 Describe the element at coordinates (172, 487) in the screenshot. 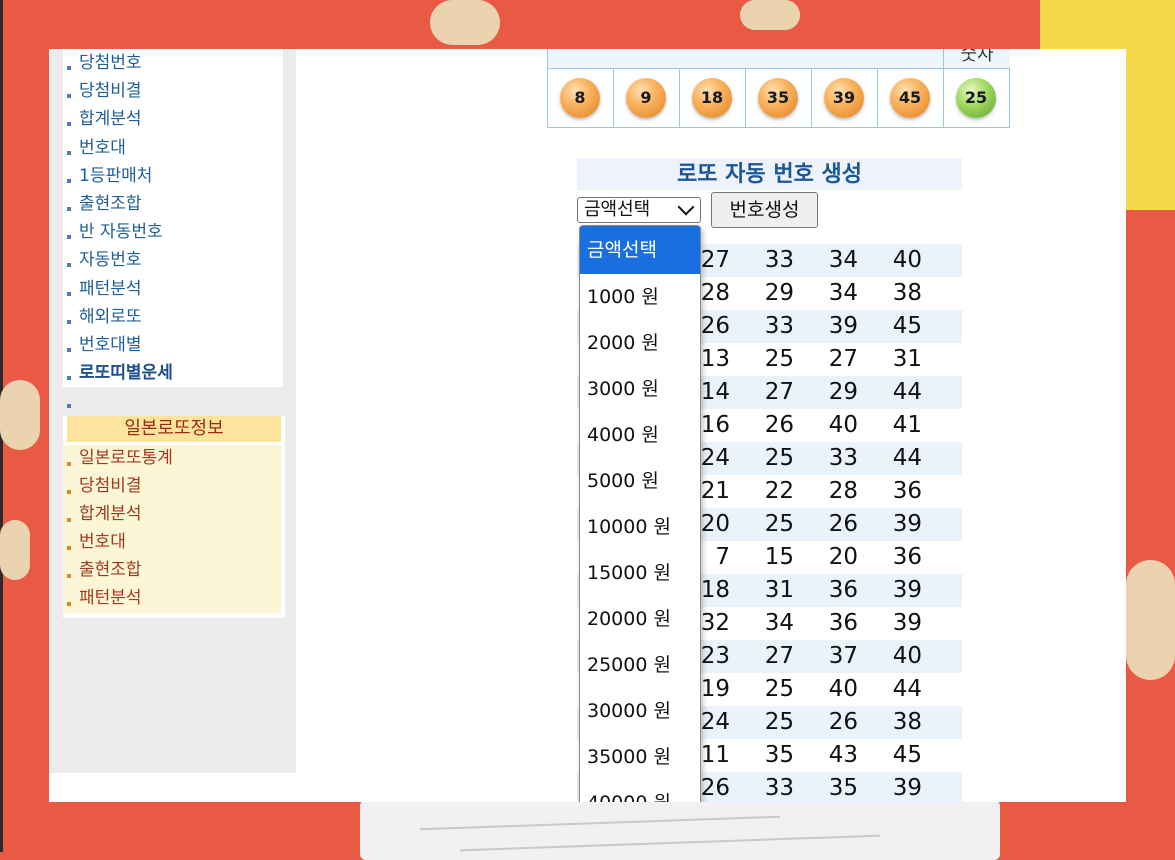

I see `japan-menu-item: 당첨비결` at that location.